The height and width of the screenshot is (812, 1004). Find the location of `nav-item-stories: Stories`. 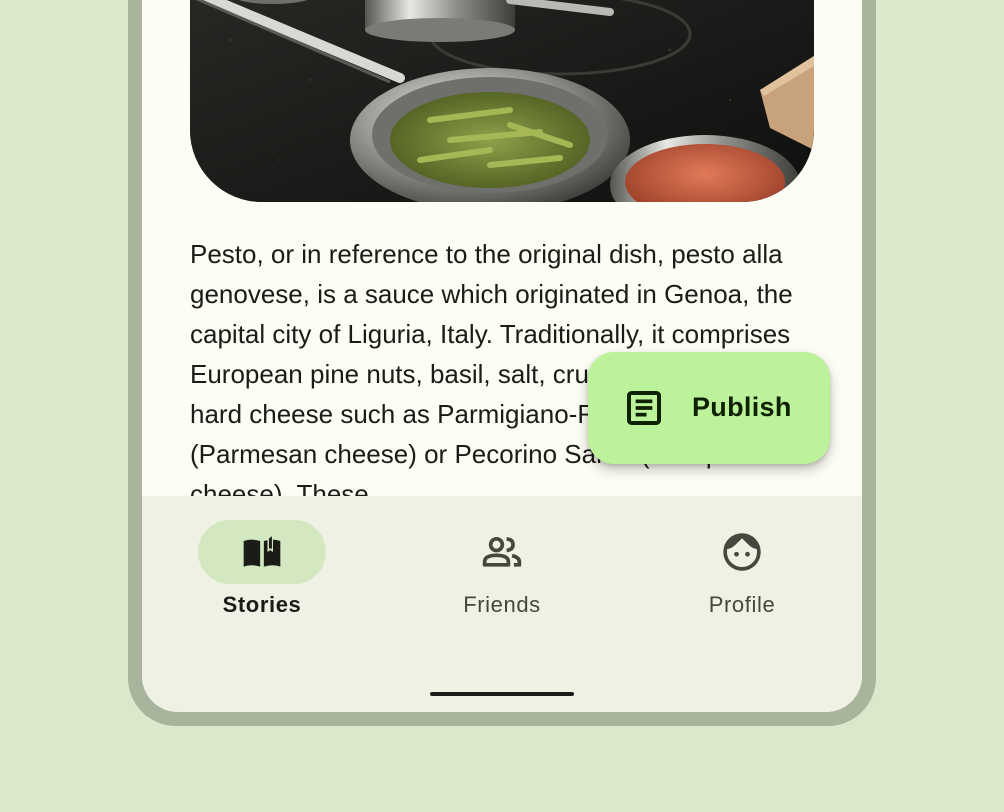

nav-item-stories: Stories is located at coordinates (262, 575).